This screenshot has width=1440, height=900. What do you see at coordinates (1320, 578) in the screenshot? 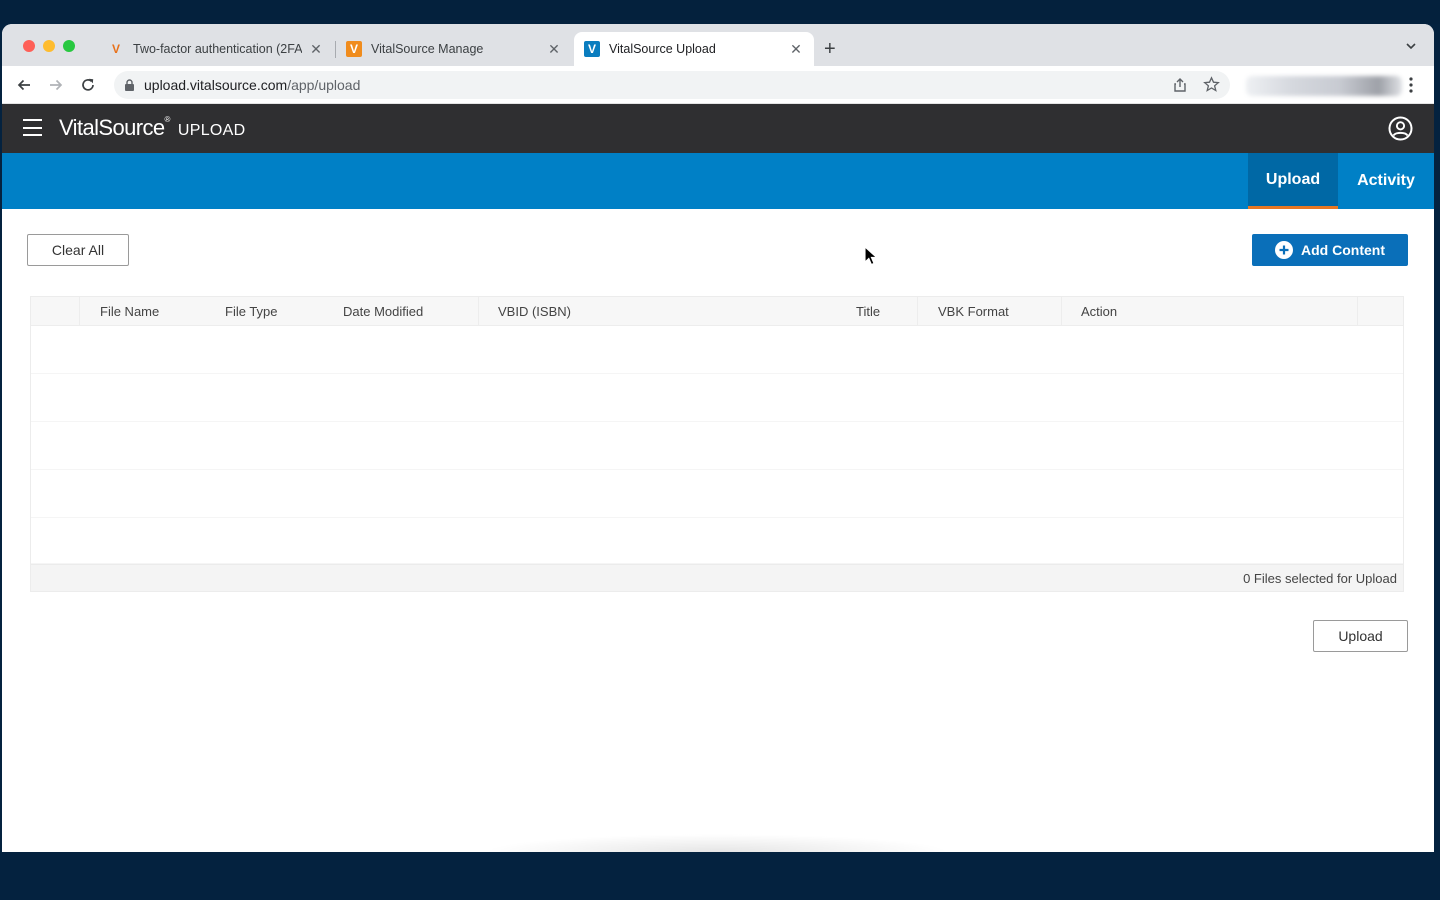
I see `files-selected-status: 0 Files selected for Upload` at bounding box center [1320, 578].